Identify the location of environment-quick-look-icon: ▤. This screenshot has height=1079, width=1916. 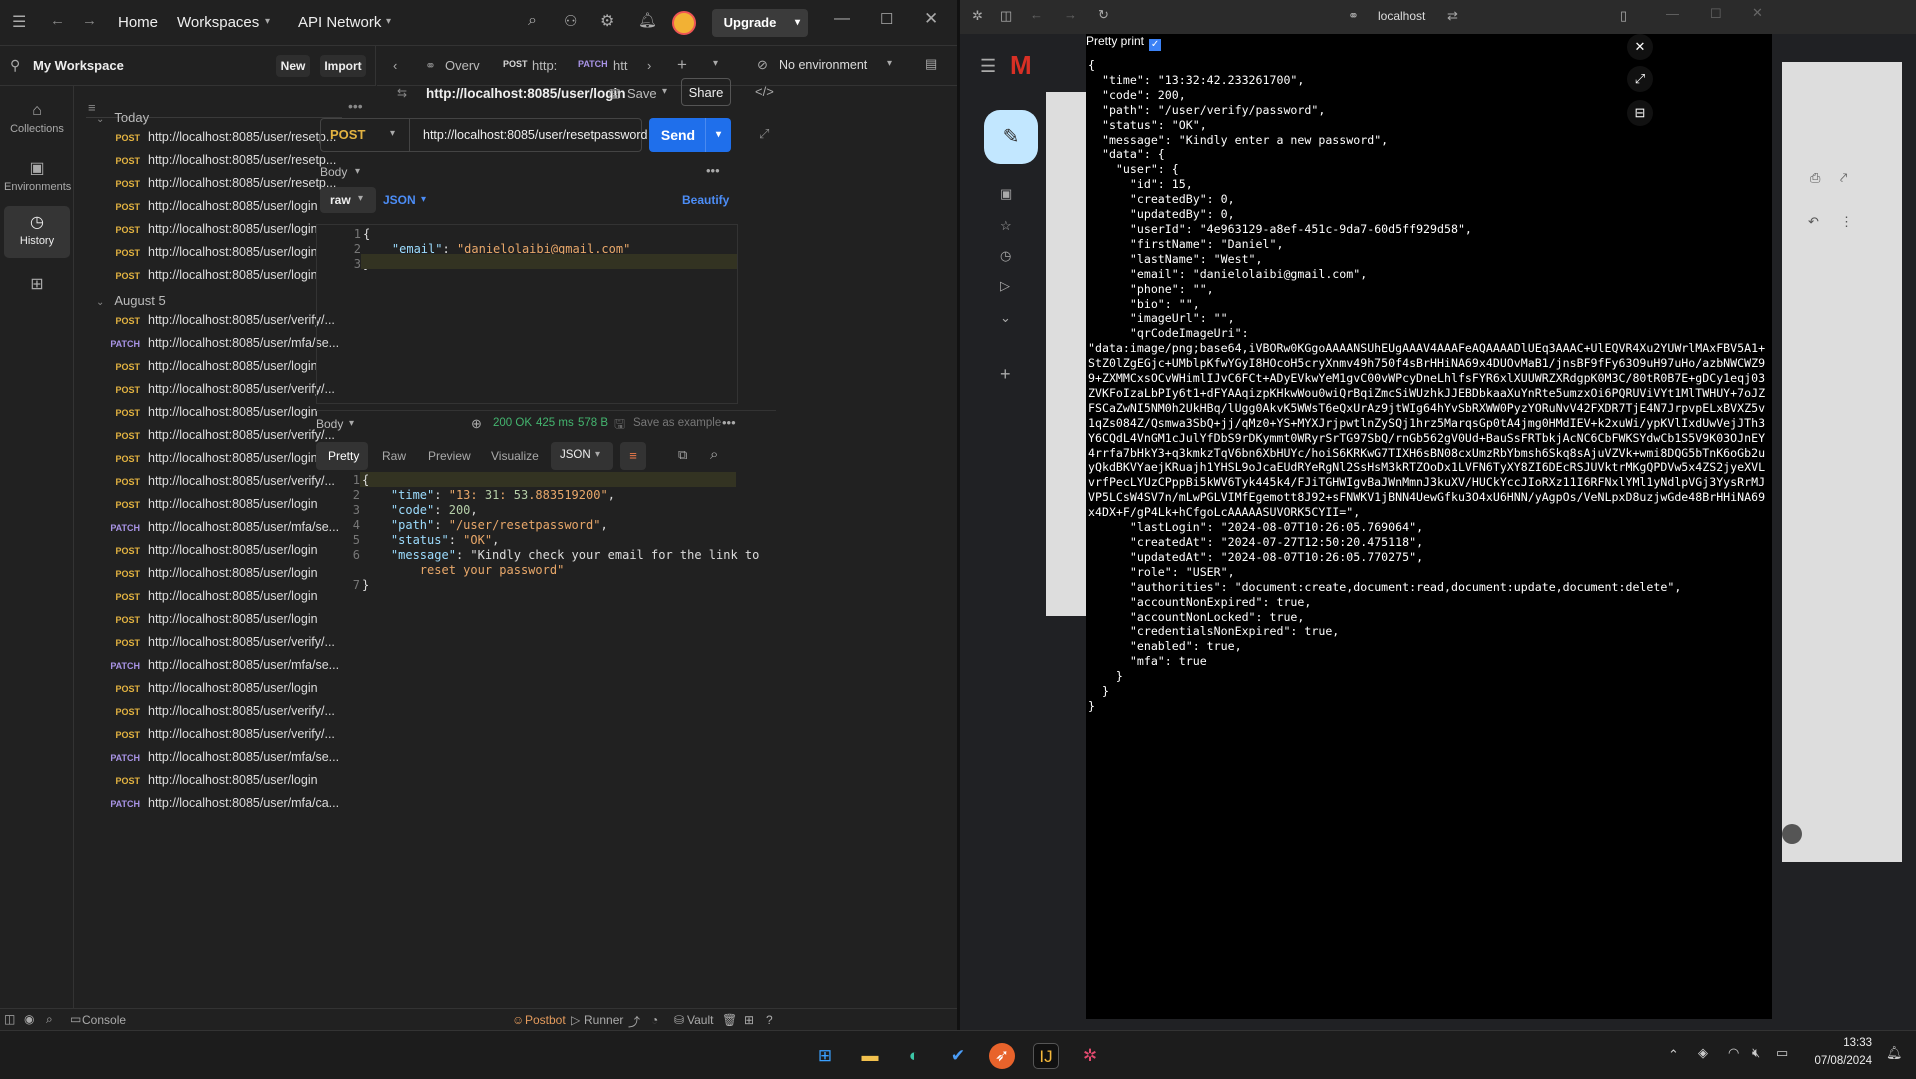
(931, 64).